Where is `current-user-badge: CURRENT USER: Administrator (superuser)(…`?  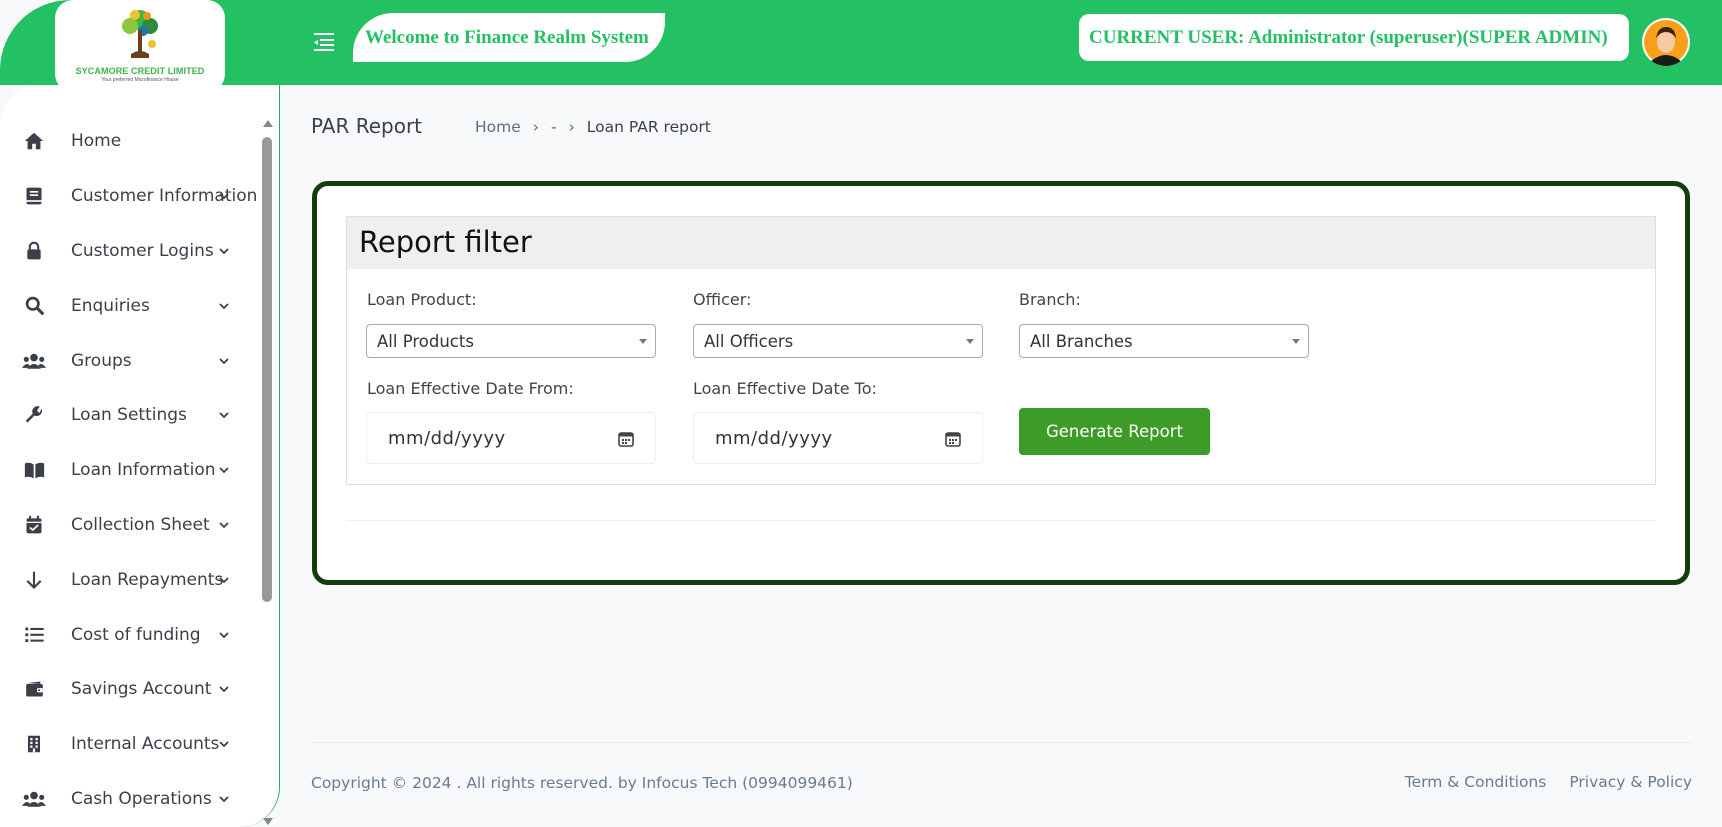
current-user-badge: CURRENT USER: Administrator (superuser)(… is located at coordinates (1354, 37).